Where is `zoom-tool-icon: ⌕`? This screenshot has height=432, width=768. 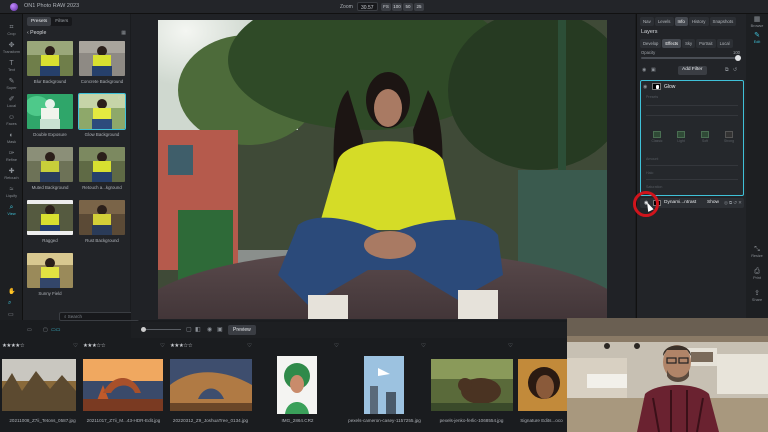 zoom-tool-icon: ⌕ is located at coordinates (9, 303).